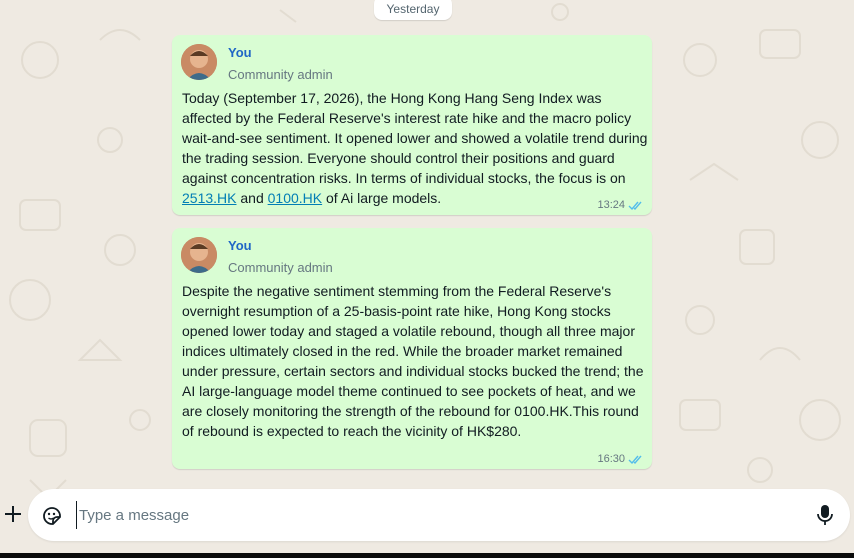  I want to click on message-input, so click(427, 515).